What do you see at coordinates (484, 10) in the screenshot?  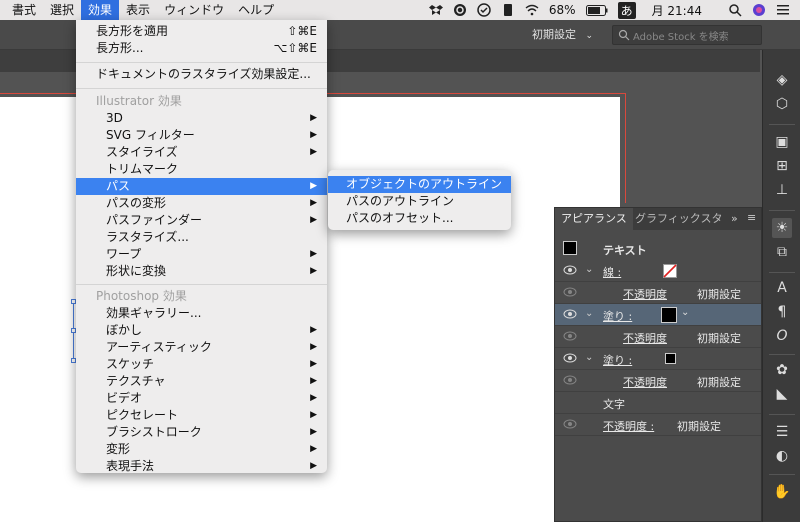 I see `sync-icon` at bounding box center [484, 10].